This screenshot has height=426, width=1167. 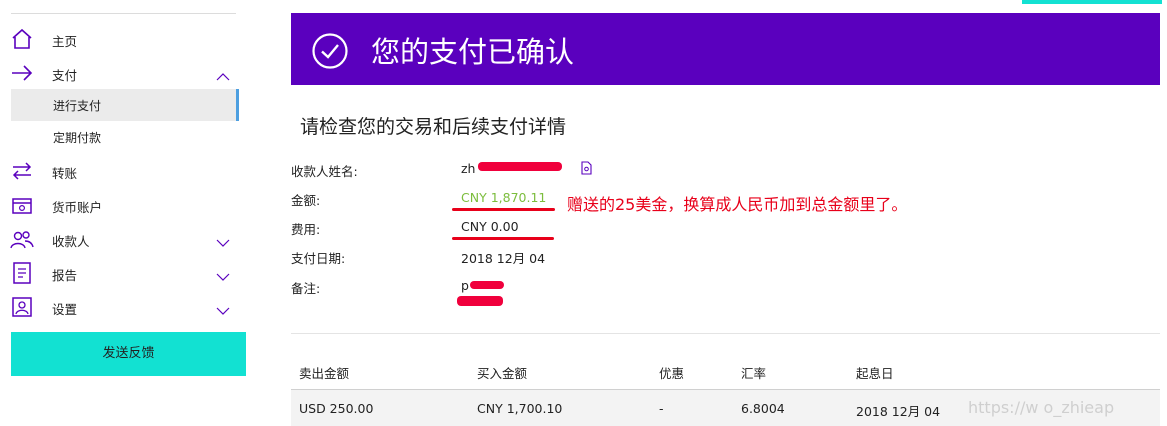 What do you see at coordinates (502, 373) in the screenshot?
I see `table-header-buy-amount: 买入金额` at bounding box center [502, 373].